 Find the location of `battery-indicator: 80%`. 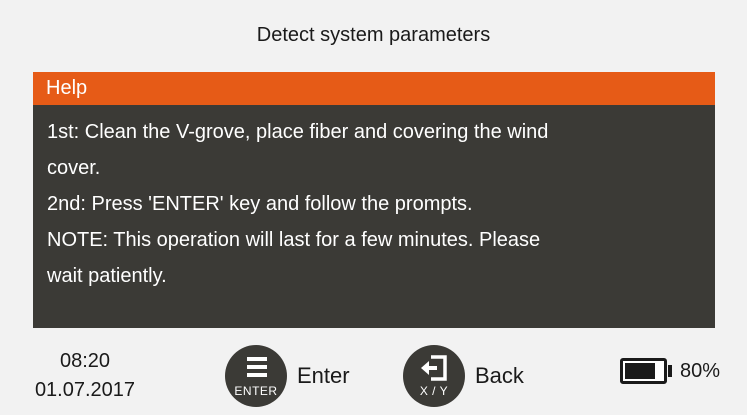

battery-indicator: 80% is located at coordinates (670, 371).